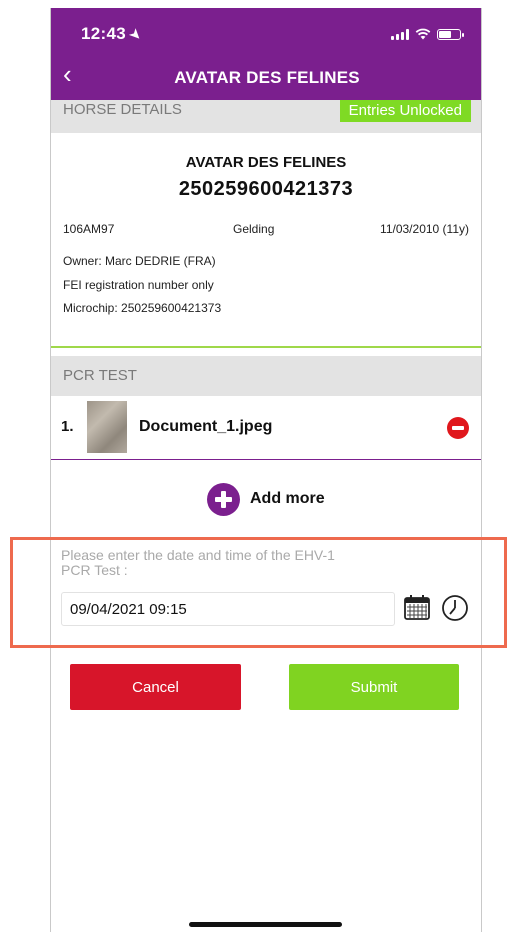  I want to click on signal-icon, so click(400, 34).